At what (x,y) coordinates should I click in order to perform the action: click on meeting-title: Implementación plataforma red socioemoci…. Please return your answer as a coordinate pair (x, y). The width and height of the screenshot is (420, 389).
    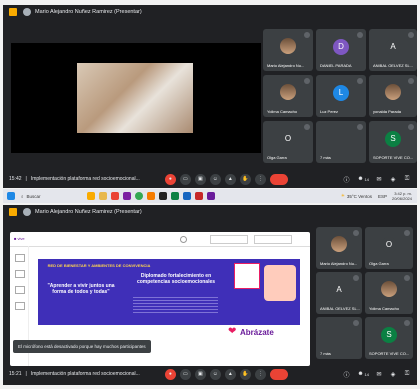
    Looking at the image, I should click on (85, 374).